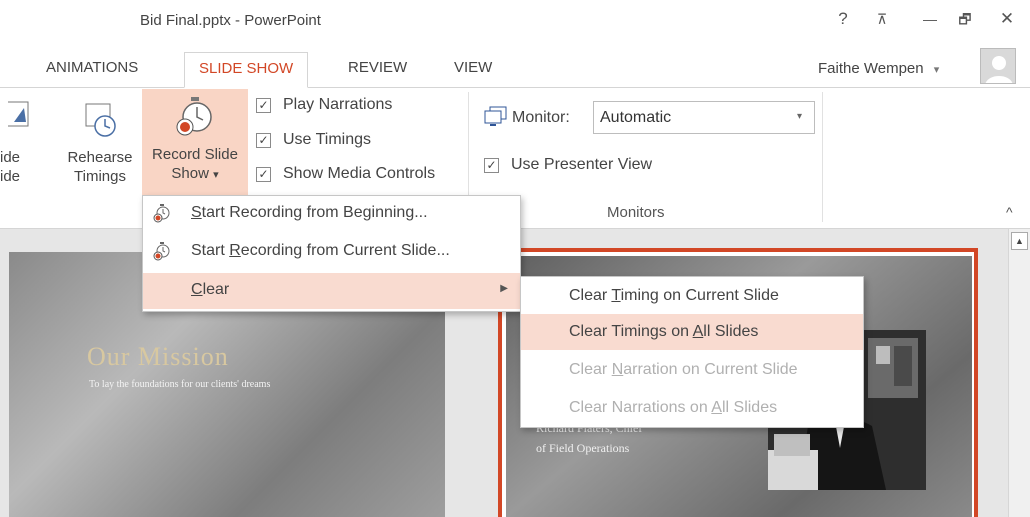  Describe the element at coordinates (338, 104) in the screenshot. I see `play-narrations-label: Play Narrations` at that location.